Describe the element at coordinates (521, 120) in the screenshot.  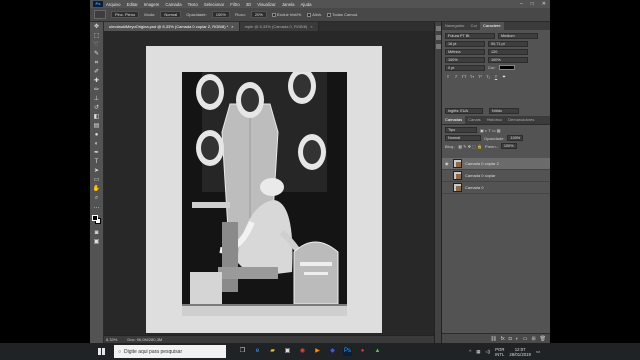
I see `tab-demarcadores: Demarcadores` at that location.